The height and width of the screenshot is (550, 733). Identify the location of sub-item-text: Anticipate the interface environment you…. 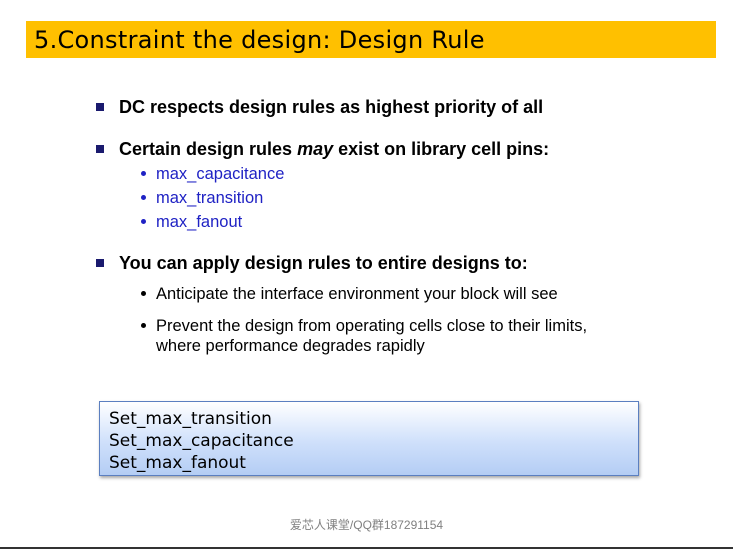
(357, 294).